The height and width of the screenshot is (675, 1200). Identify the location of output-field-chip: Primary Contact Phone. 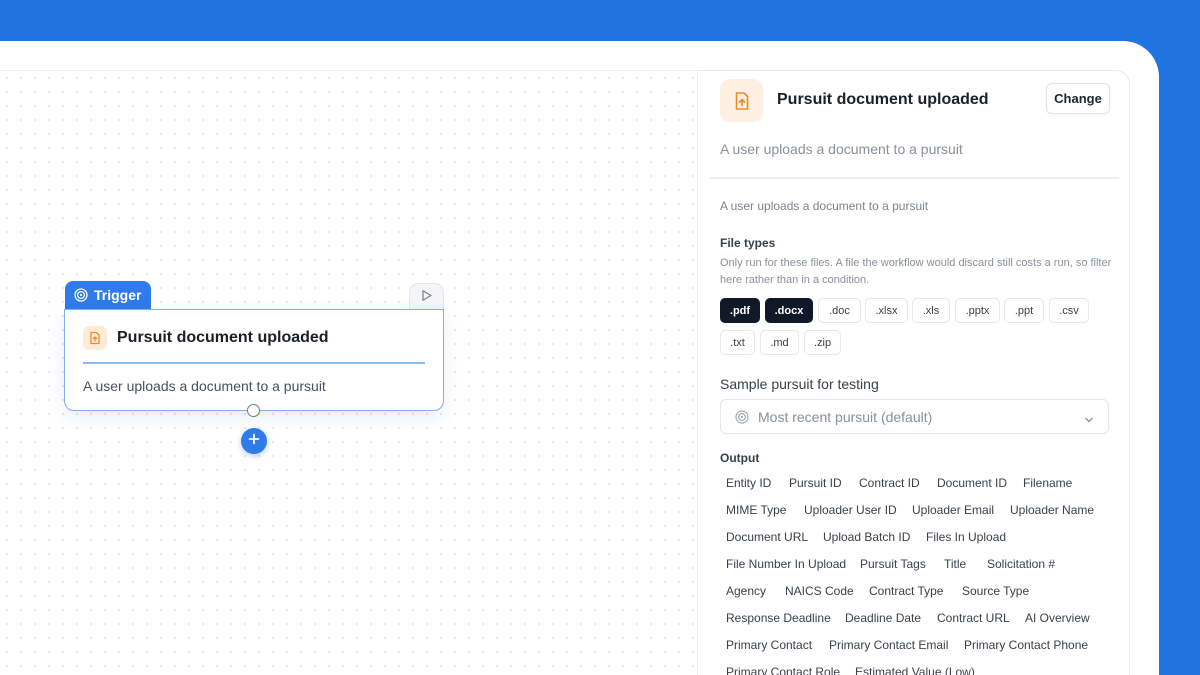
(1026, 645).